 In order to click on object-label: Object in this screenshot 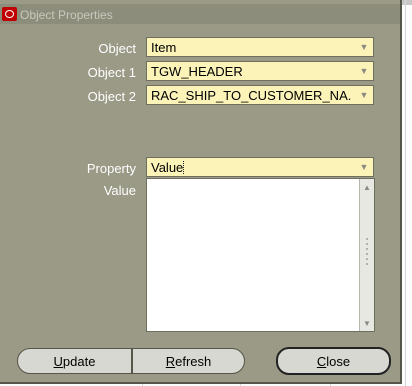, I will do `click(117, 48)`.